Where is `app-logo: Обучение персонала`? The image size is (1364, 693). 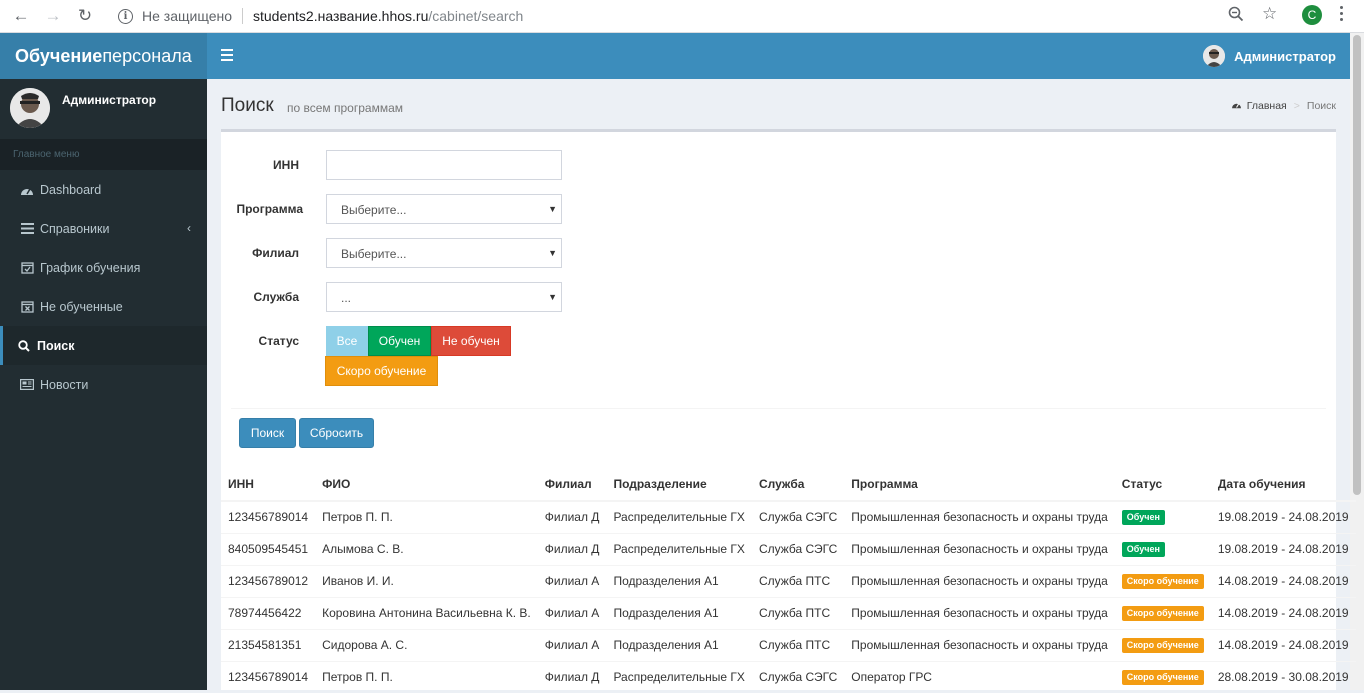 app-logo: Обучение персонала is located at coordinates (103, 56).